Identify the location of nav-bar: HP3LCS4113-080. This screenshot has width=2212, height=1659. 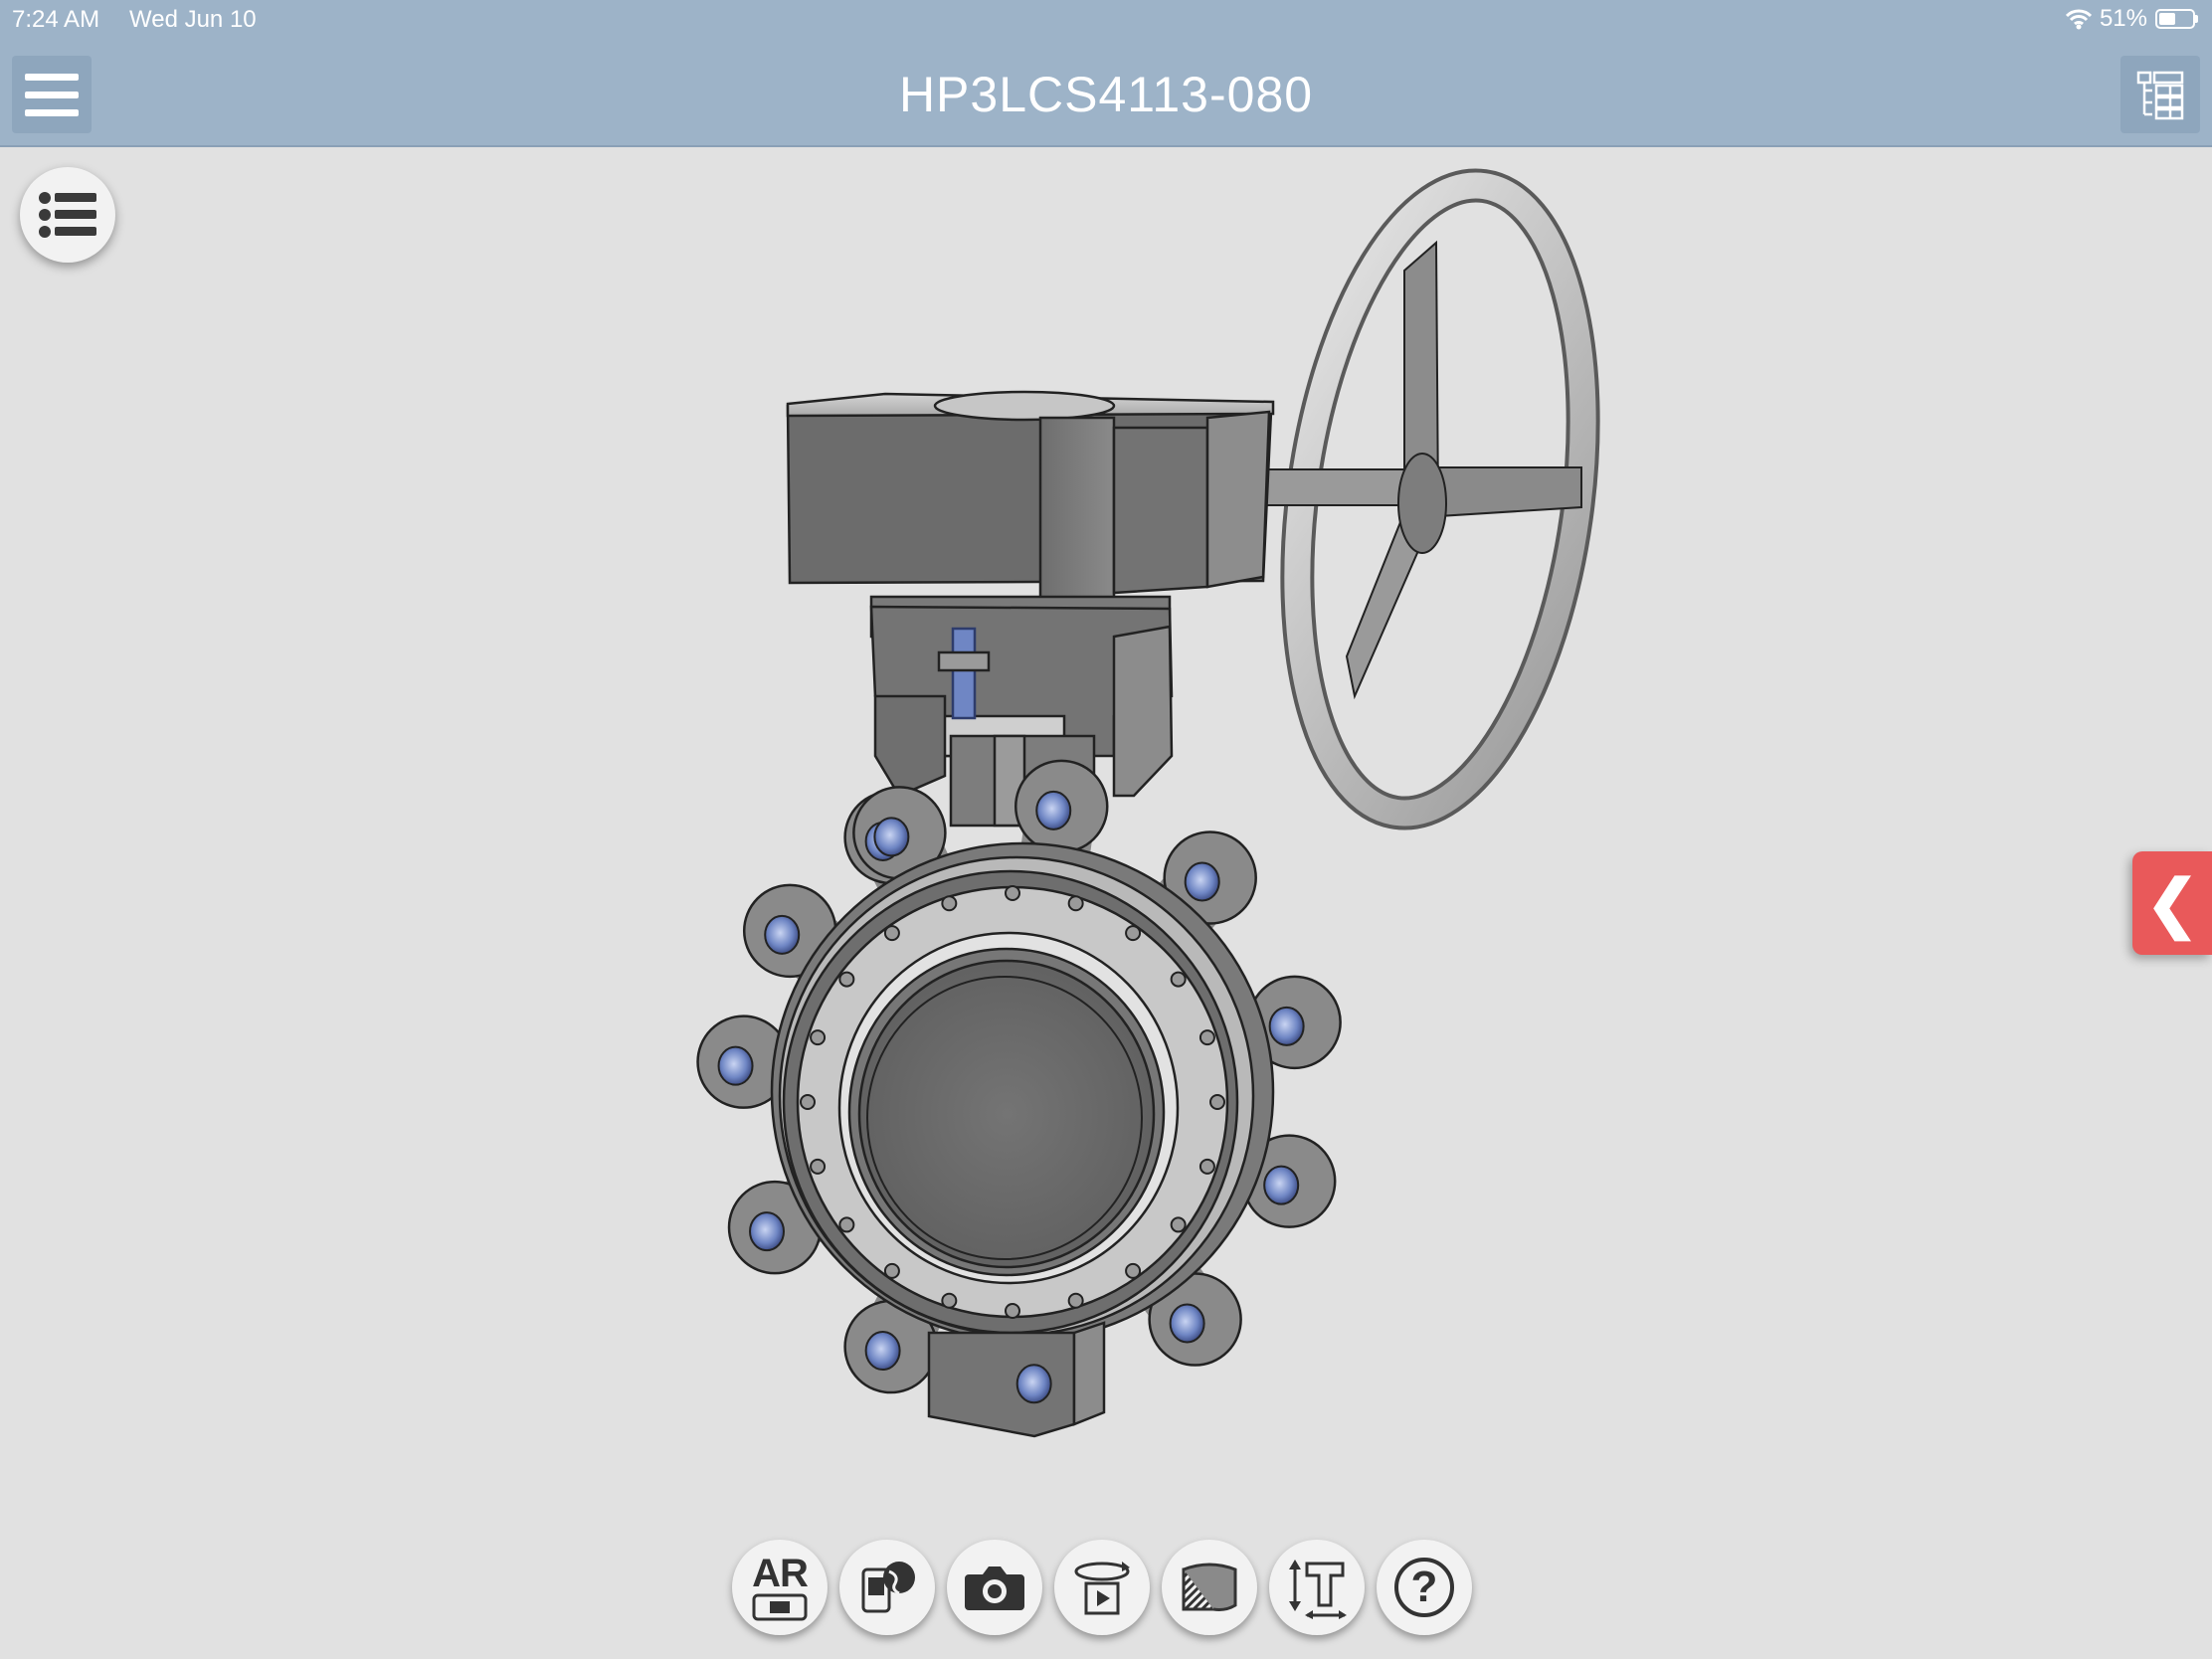
(1106, 93).